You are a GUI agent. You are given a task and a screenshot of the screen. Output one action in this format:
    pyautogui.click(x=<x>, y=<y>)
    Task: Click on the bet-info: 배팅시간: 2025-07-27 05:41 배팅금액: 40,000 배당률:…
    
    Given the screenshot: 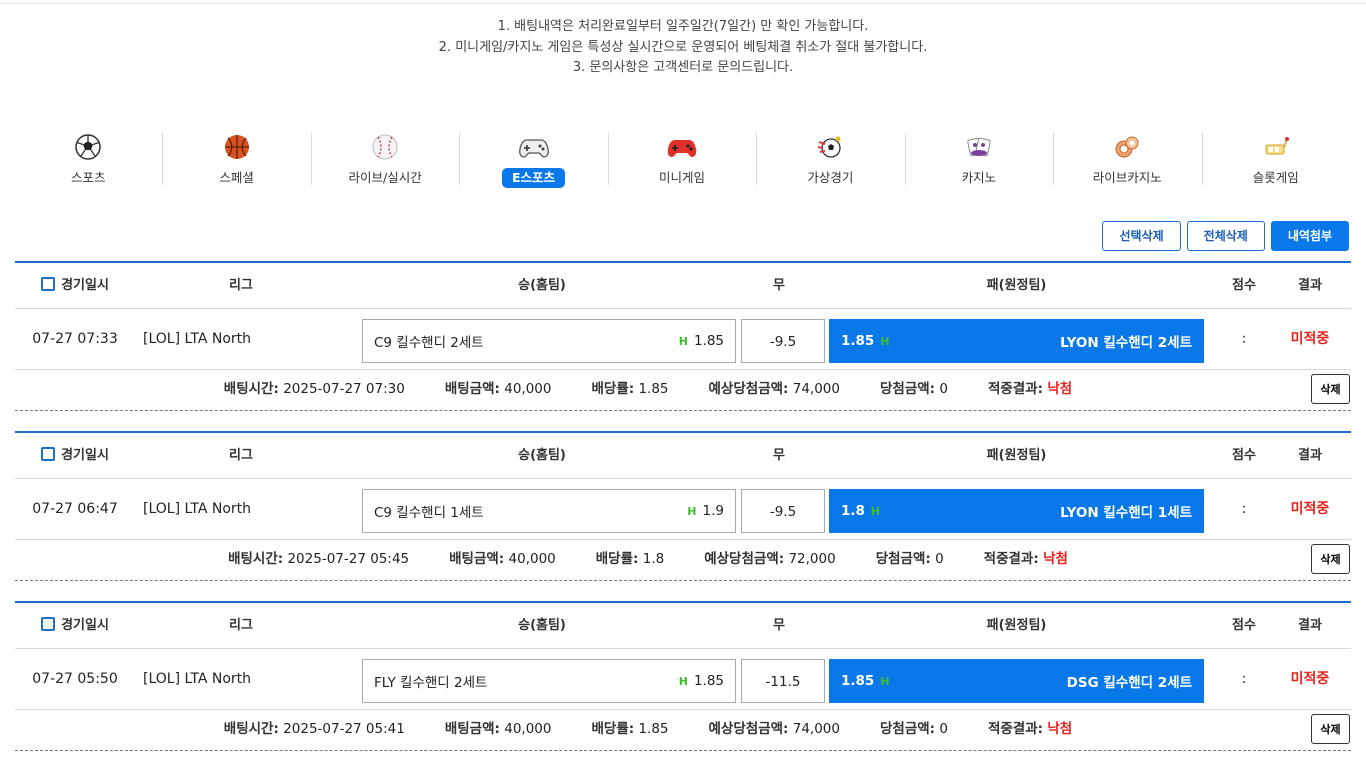 What is the action you would take?
    pyautogui.click(x=683, y=730)
    